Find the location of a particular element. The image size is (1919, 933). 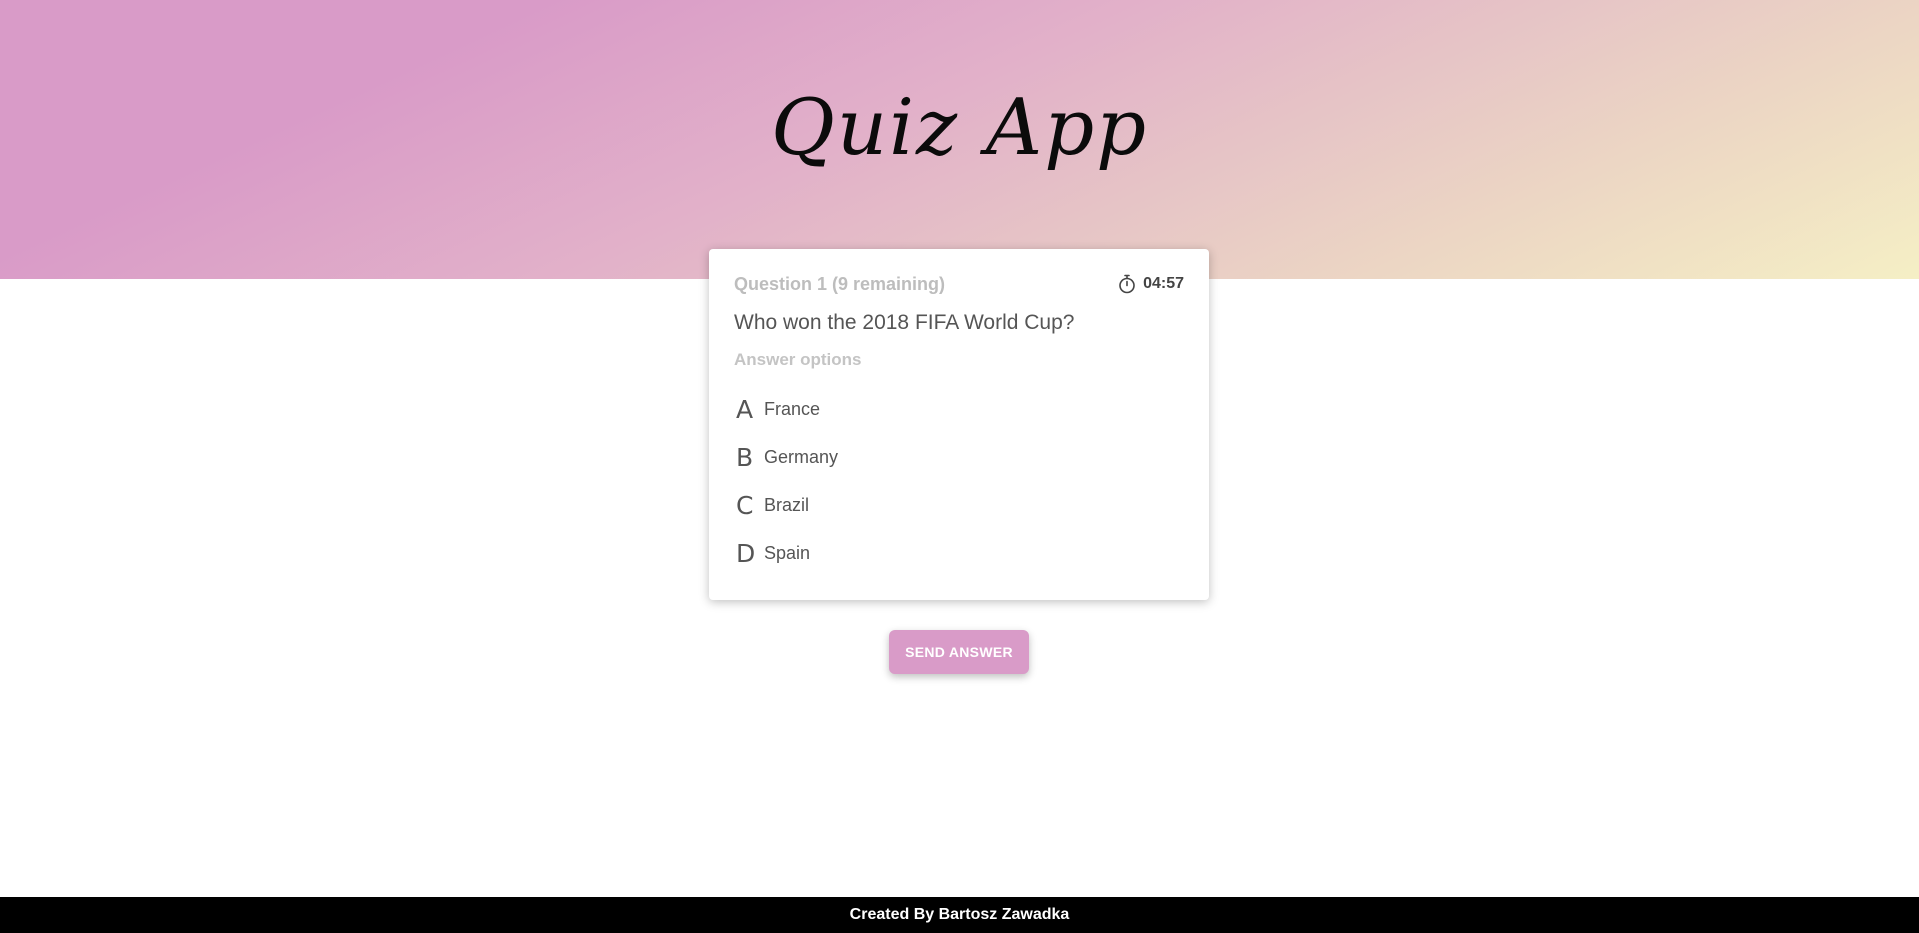

footer-credit: Created By Bartosz Zawadka is located at coordinates (959, 914).